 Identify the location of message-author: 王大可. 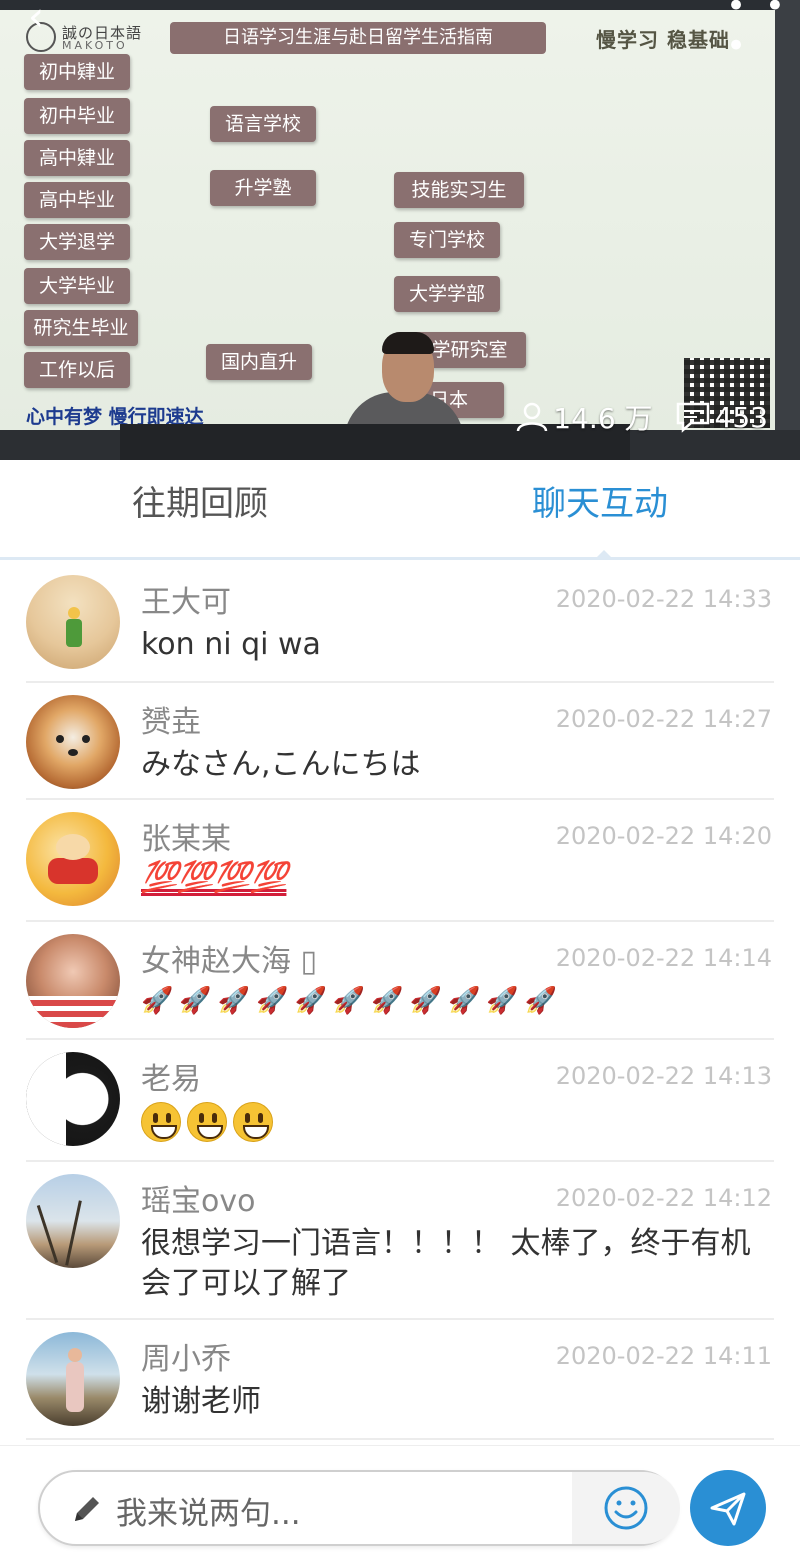
(186, 602).